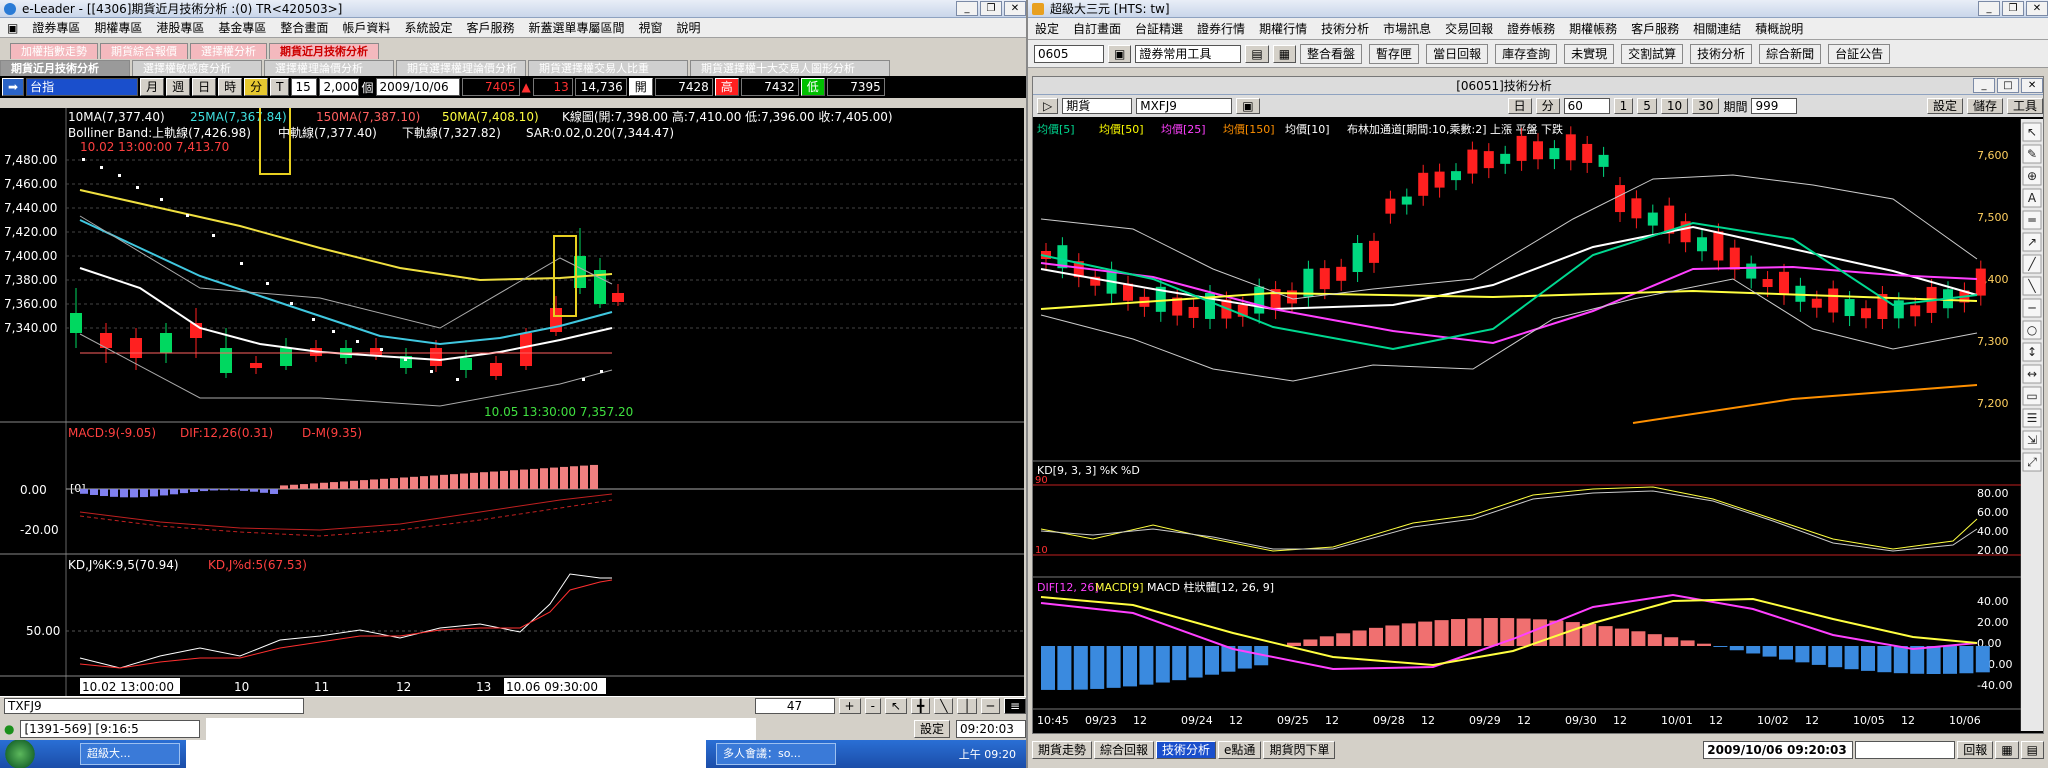  I want to click on code-lookup-icon: ▣, so click(1120, 53).